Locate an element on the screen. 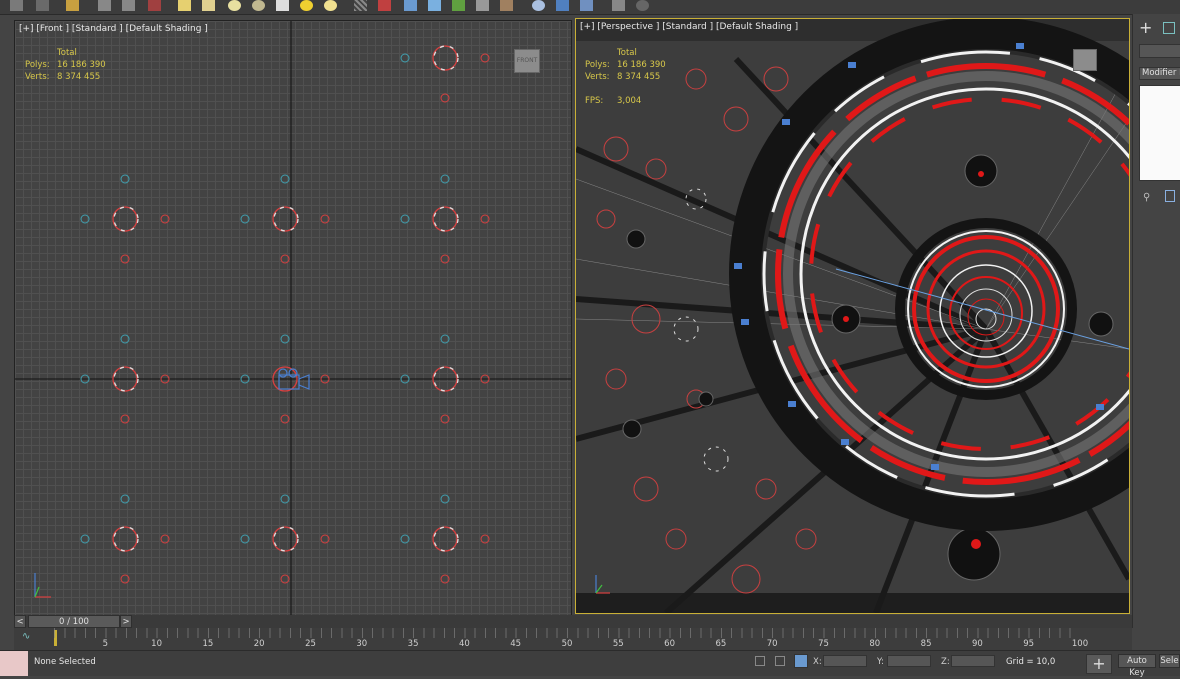 Image resolution: width=1180 pixels, height=679 pixels. maxscript-listener is located at coordinates (14, 663).